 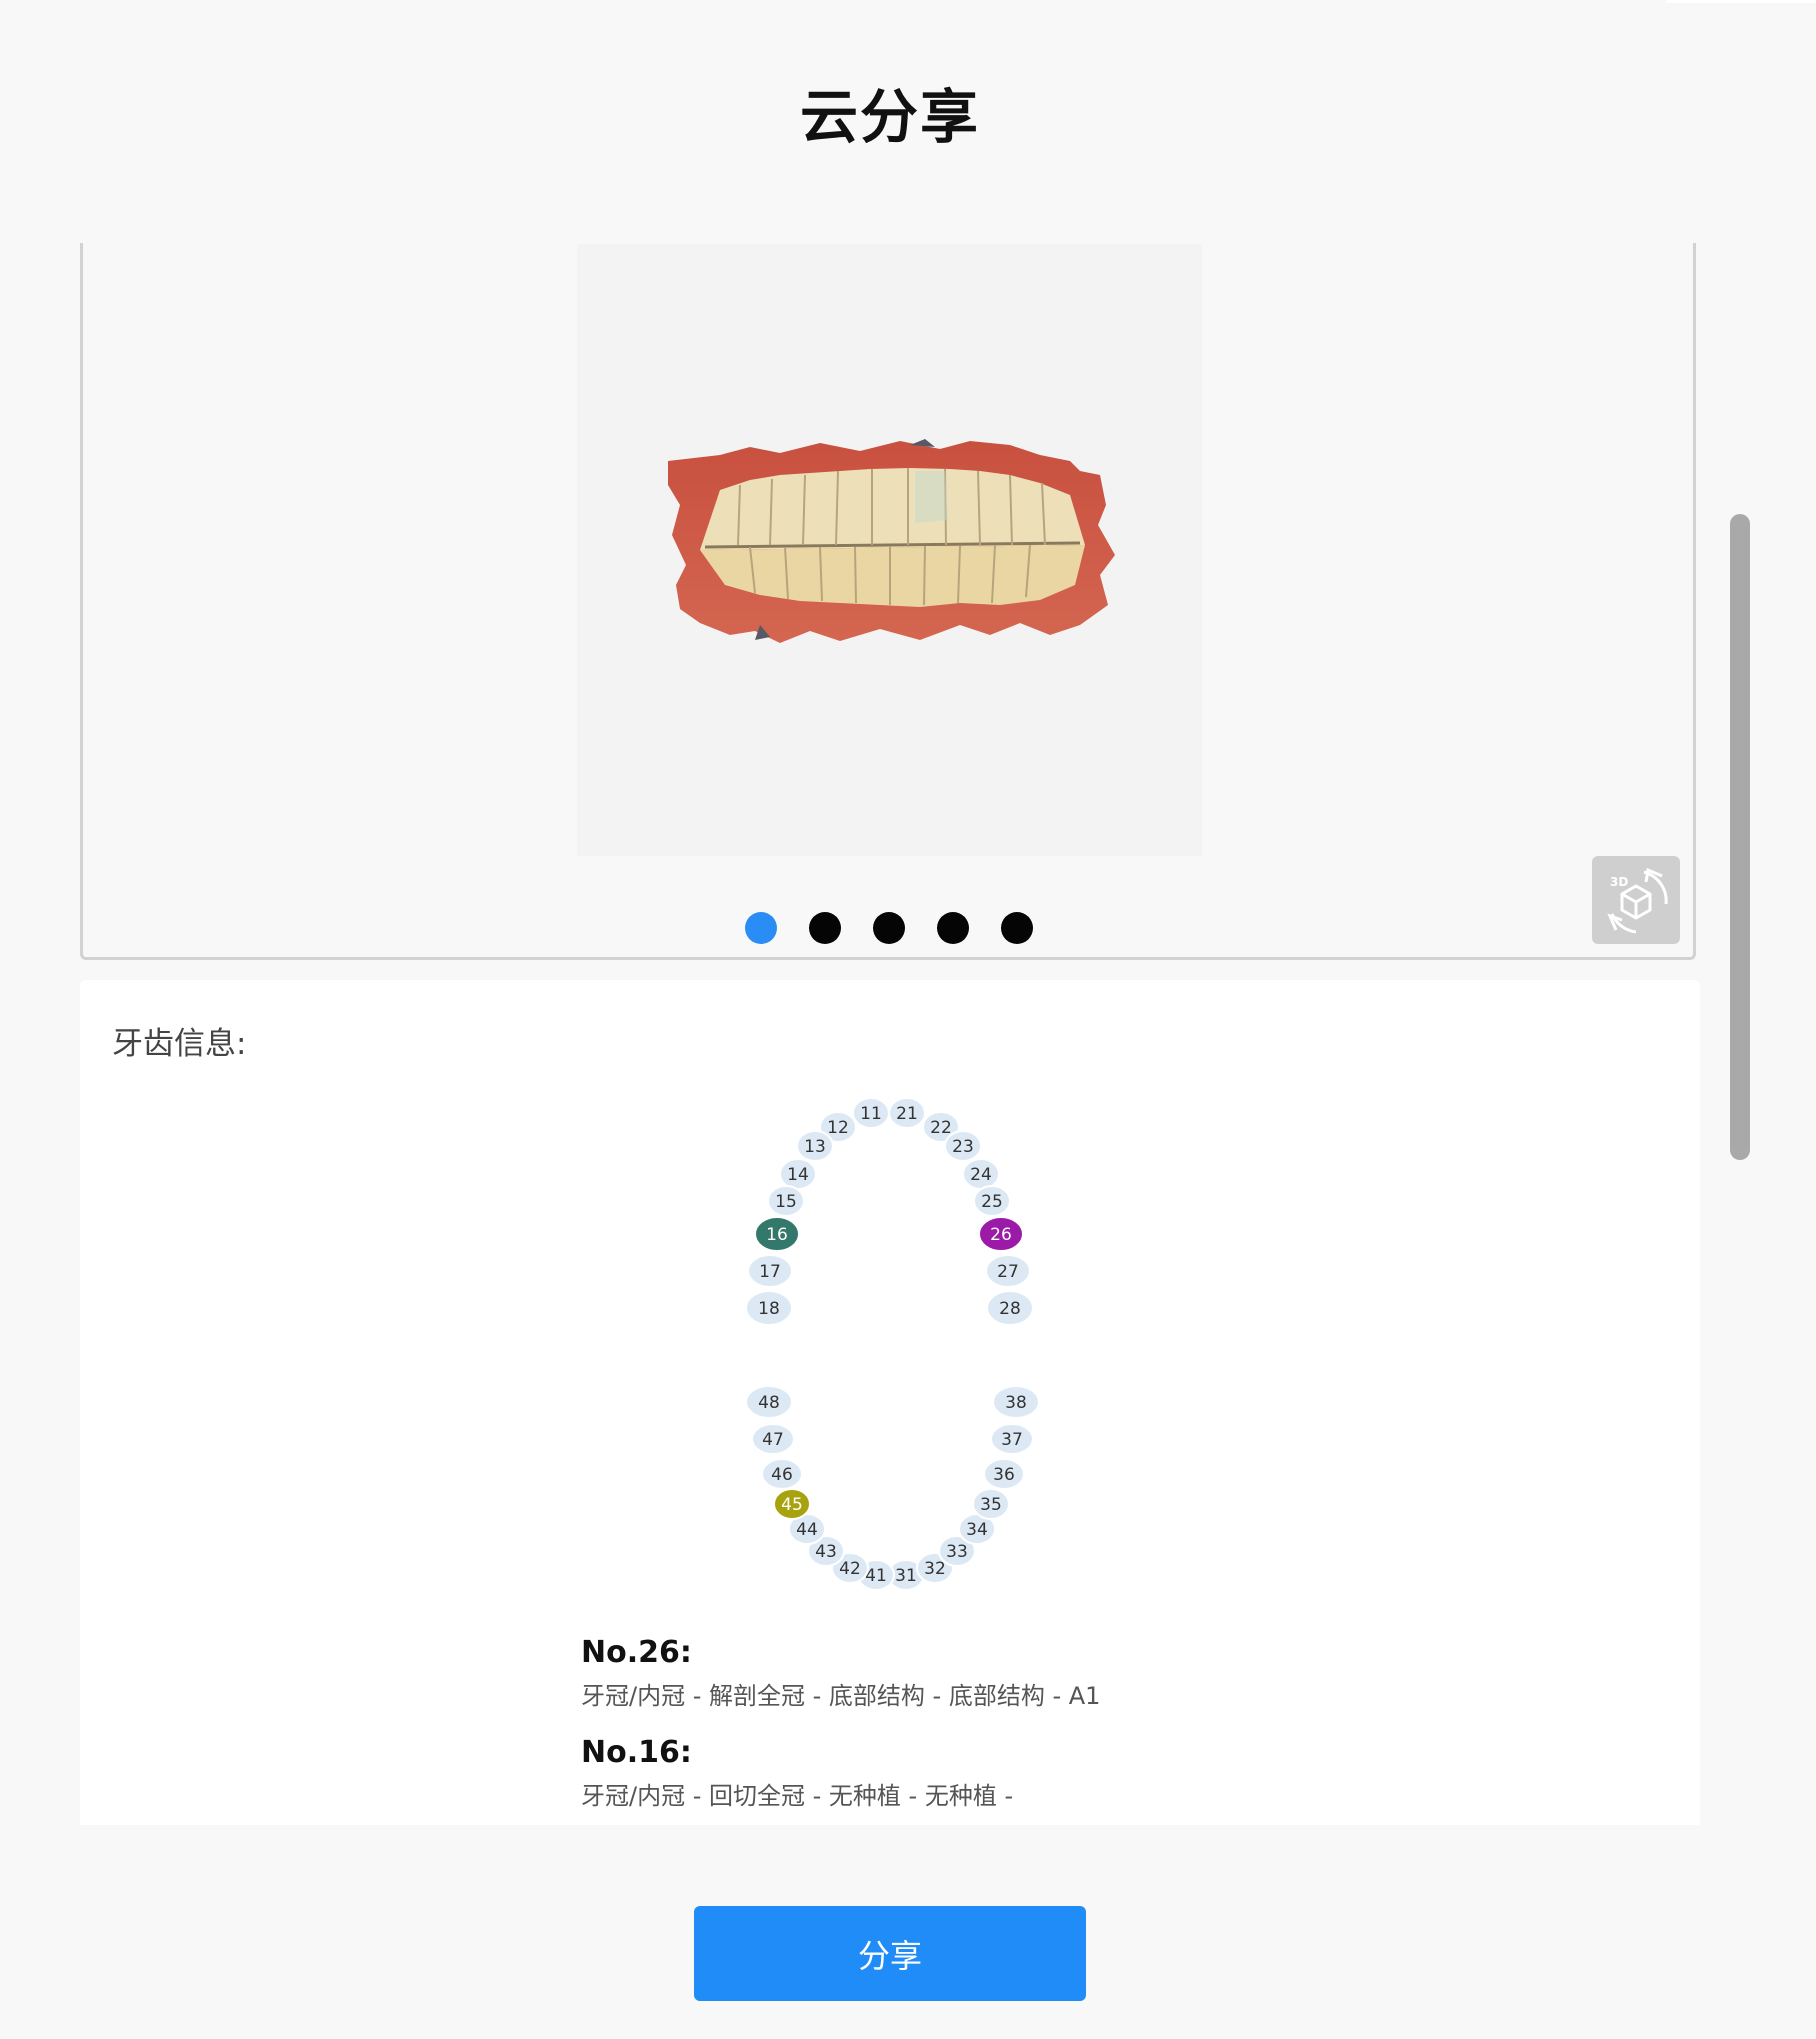 What do you see at coordinates (826, 1552) in the screenshot?
I see `tooth-number: 43` at bounding box center [826, 1552].